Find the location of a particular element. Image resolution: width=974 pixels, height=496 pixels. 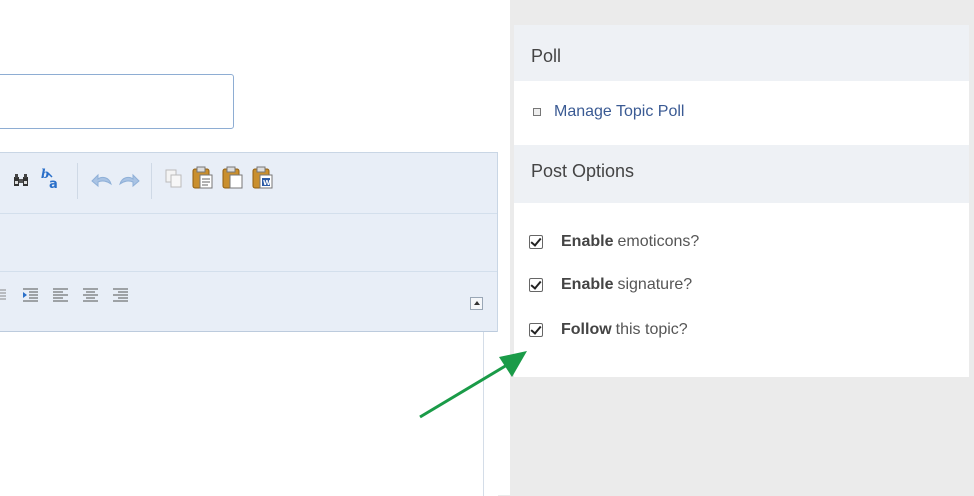

option-enable-signature: Enable signature? is located at coordinates (610, 285).